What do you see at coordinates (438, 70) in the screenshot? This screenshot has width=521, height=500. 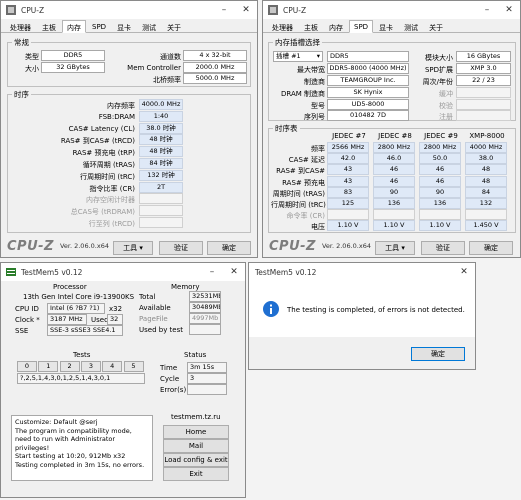 I see `spd-ext-label: SPD扩展` at bounding box center [438, 70].